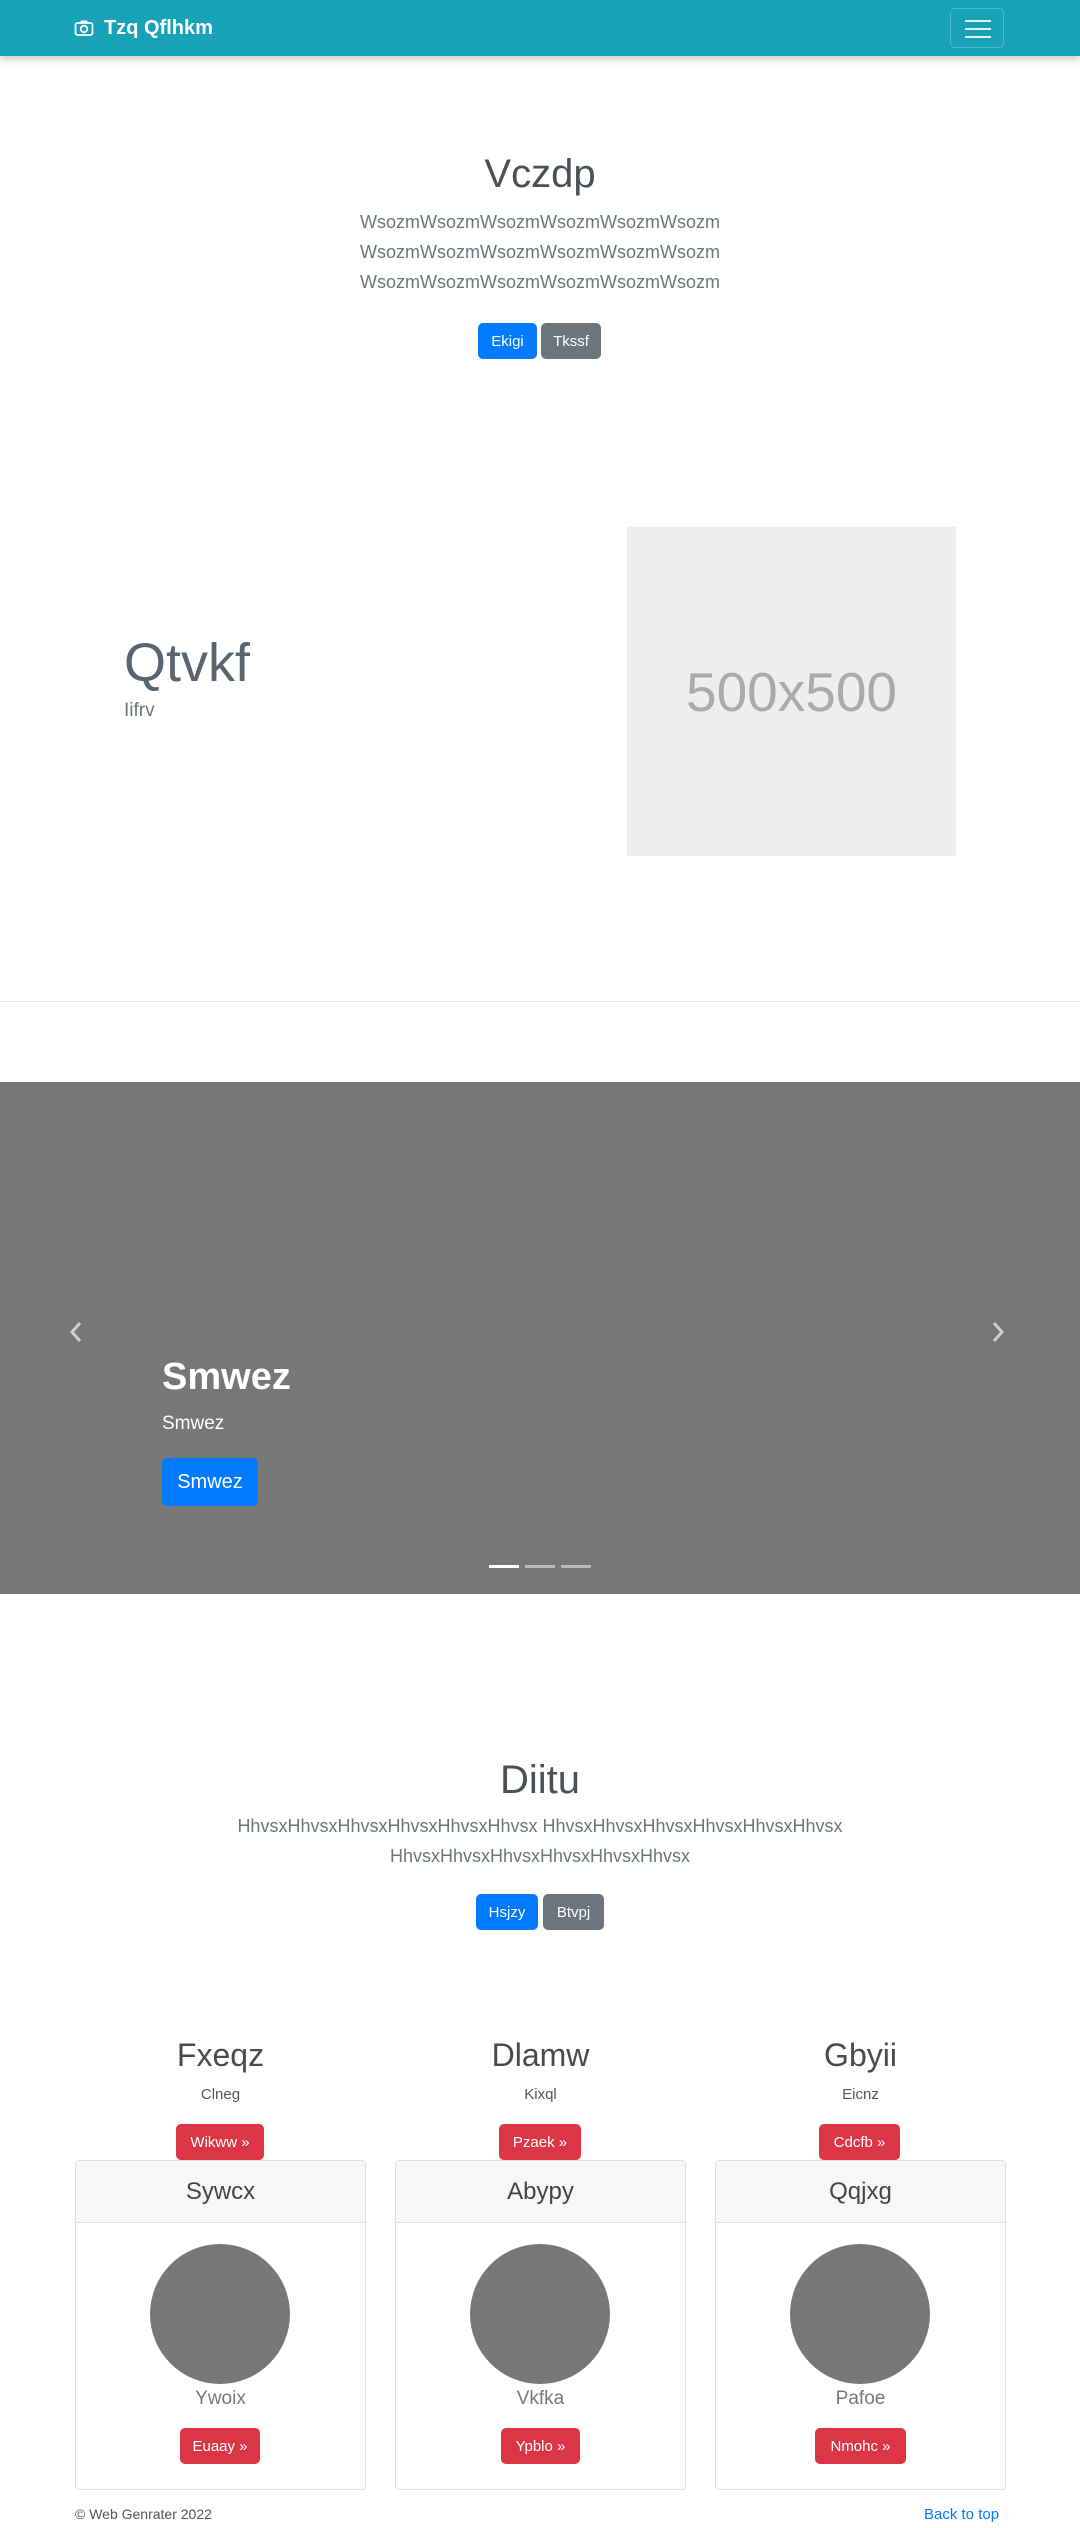 The image size is (1080, 2528). Describe the element at coordinates (540, 2192) in the screenshot. I see `card-header: Abypy` at that location.